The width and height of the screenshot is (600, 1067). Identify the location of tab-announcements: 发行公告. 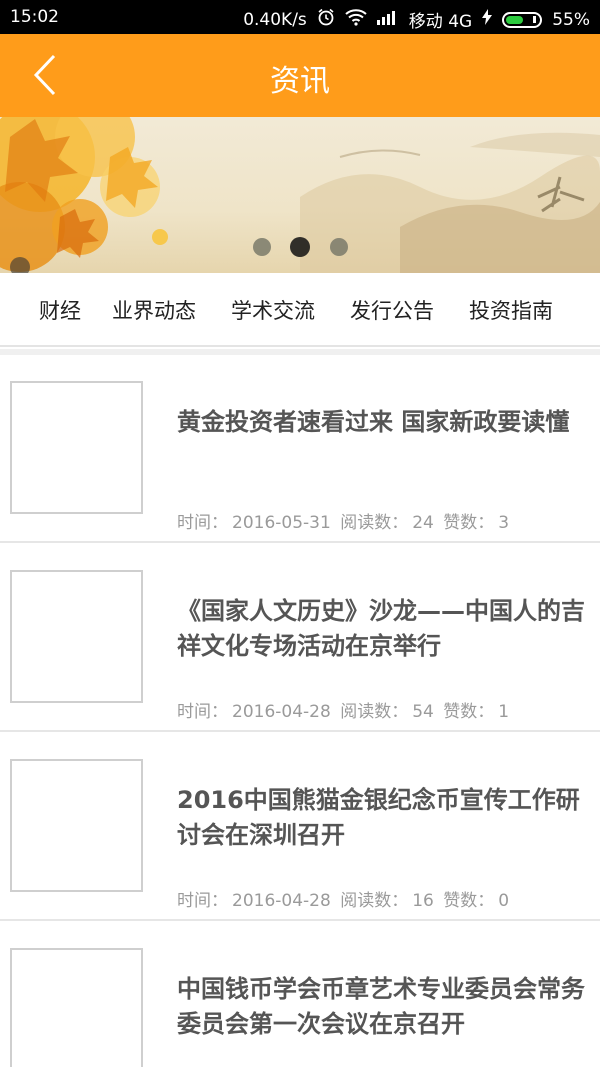
(392, 310).